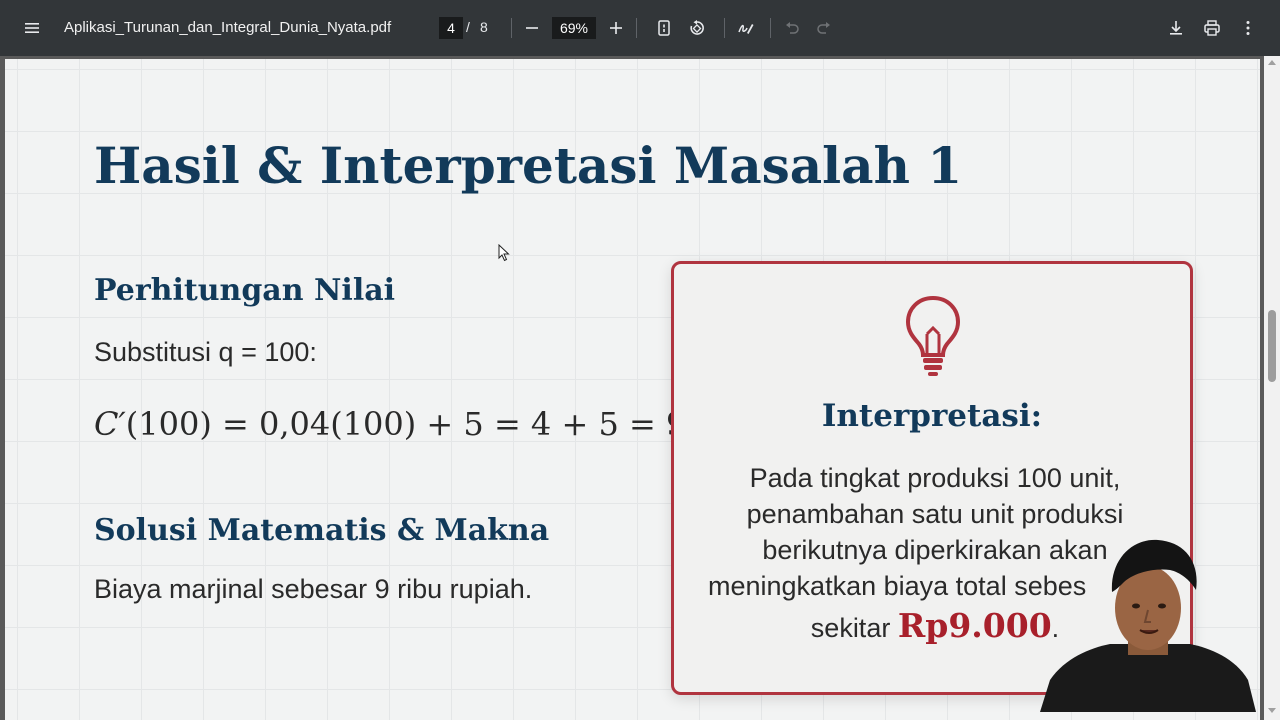 Image resolution: width=1280 pixels, height=720 pixels. Describe the element at coordinates (1272, 710) in the screenshot. I see `scroll-down-arrow-icon` at that location.